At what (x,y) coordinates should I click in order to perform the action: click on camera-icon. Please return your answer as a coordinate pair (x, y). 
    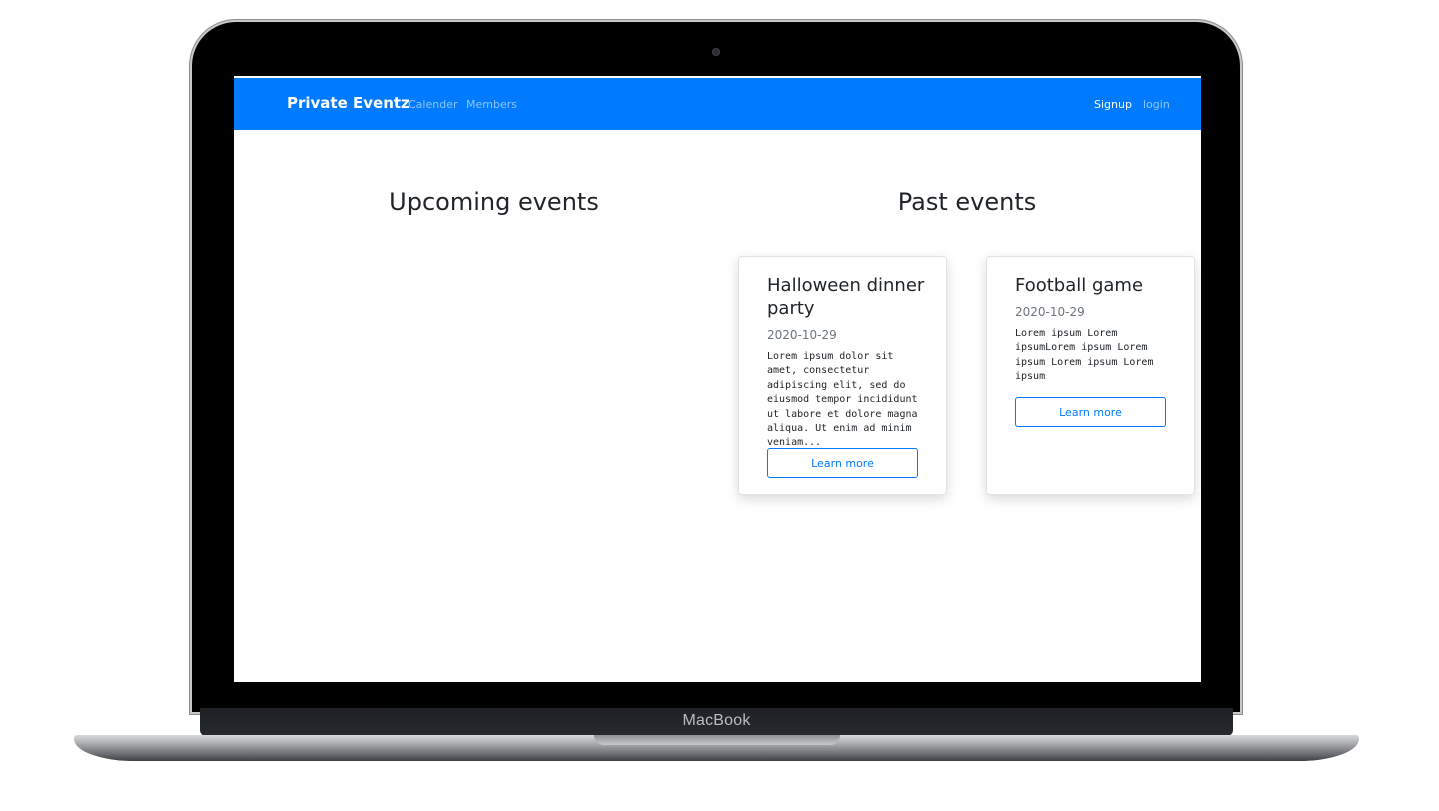
    Looking at the image, I should click on (716, 52).